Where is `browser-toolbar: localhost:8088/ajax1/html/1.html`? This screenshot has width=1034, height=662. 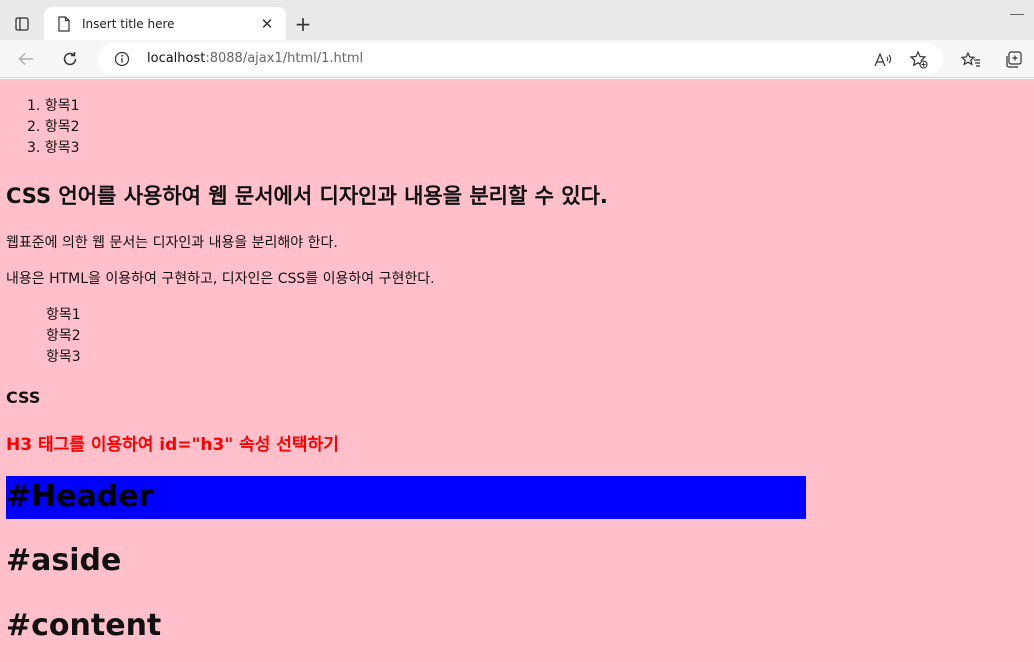 browser-toolbar: localhost:8088/ajax1/html/1.html is located at coordinates (517, 59).